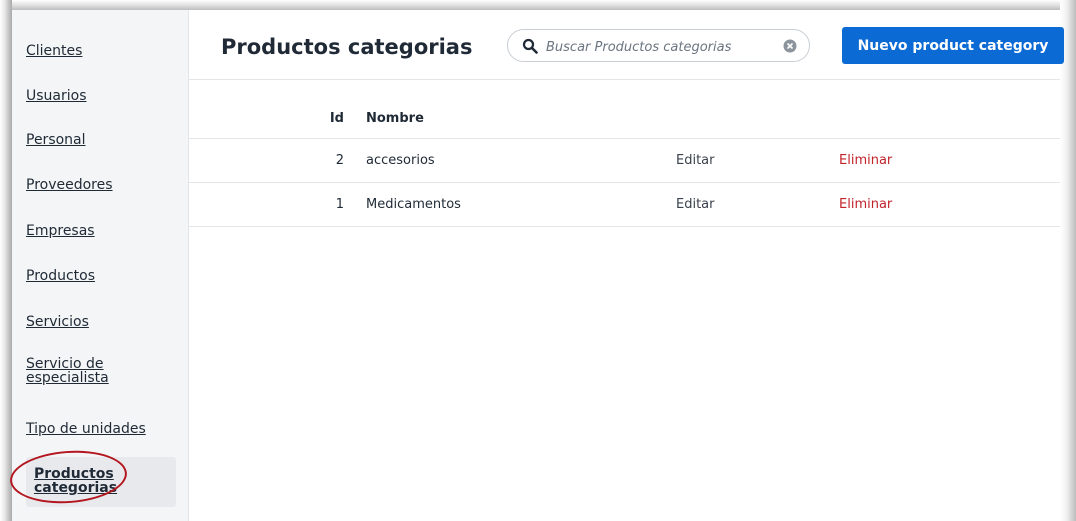  What do you see at coordinates (101, 140) in the screenshot?
I see `sidebar-item-personal: Personal` at bounding box center [101, 140].